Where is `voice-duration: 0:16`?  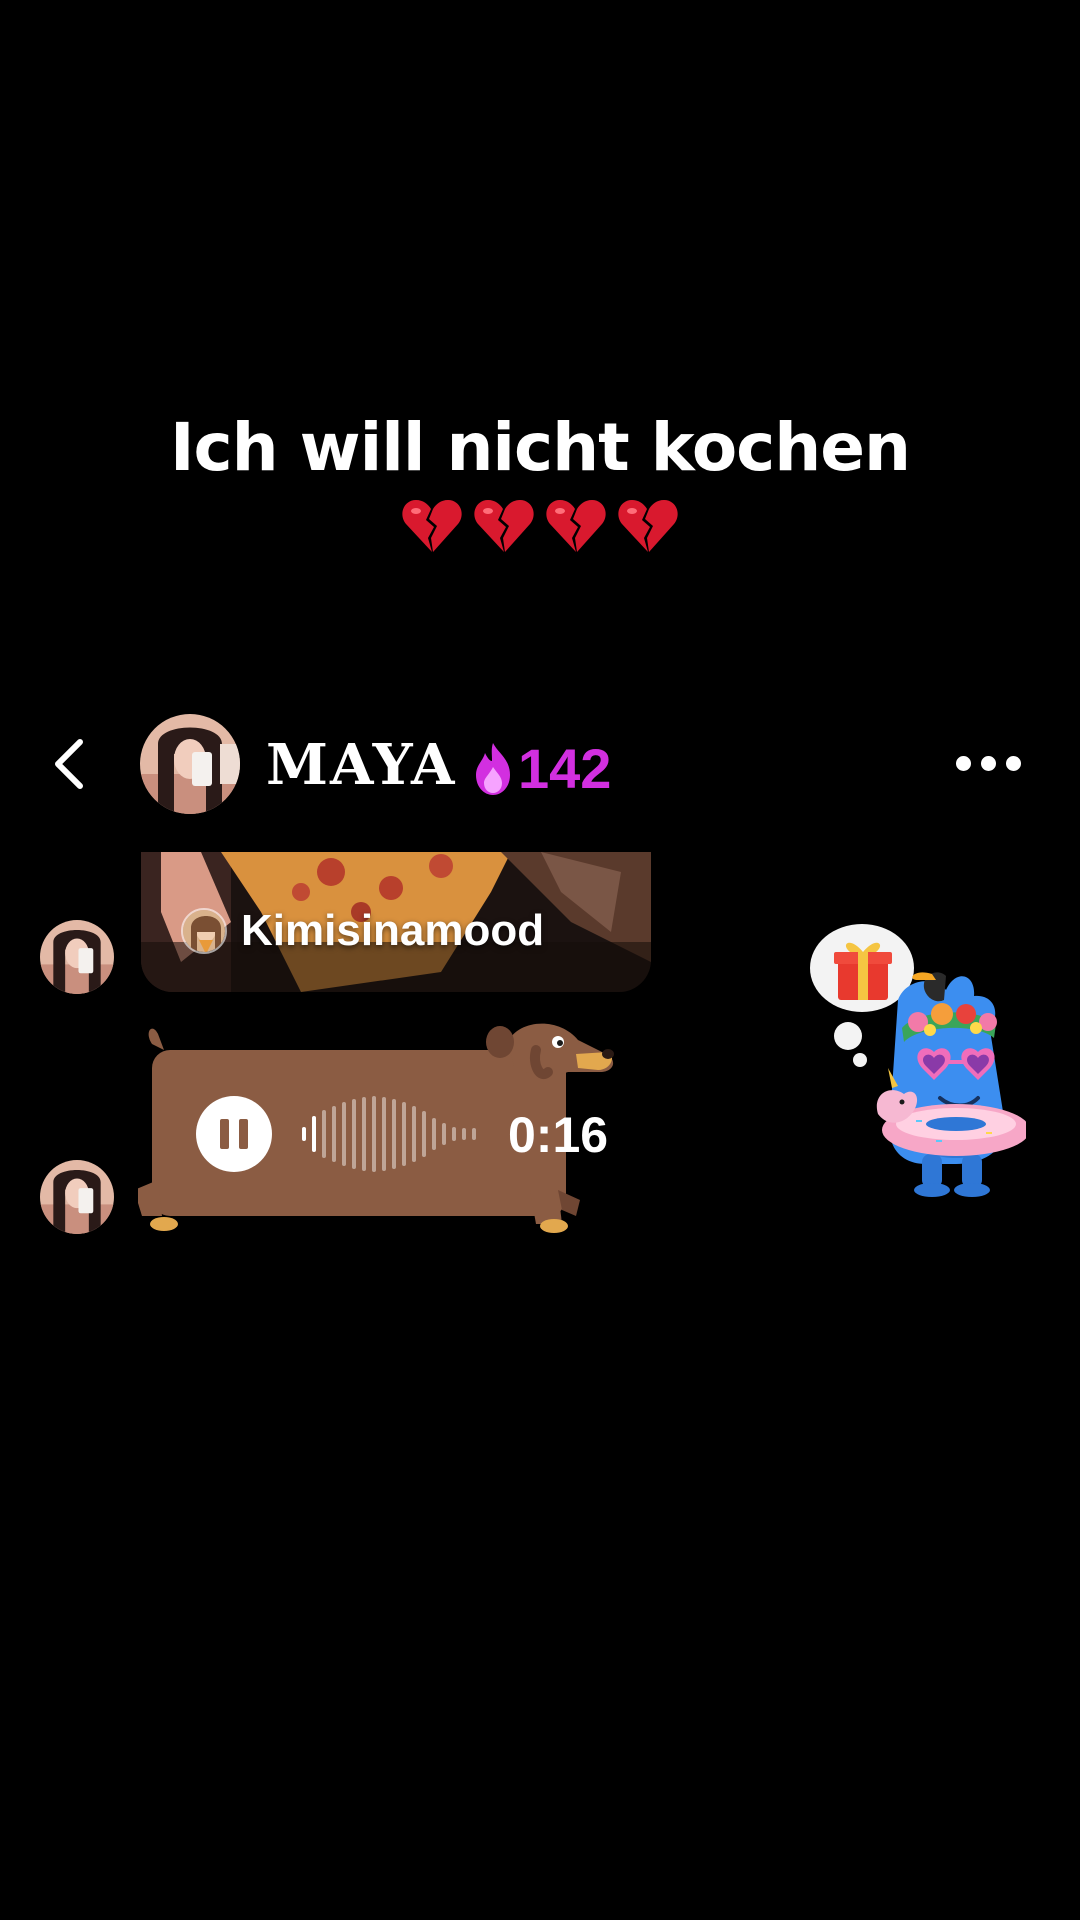 voice-duration: 0:16 is located at coordinates (558, 1135).